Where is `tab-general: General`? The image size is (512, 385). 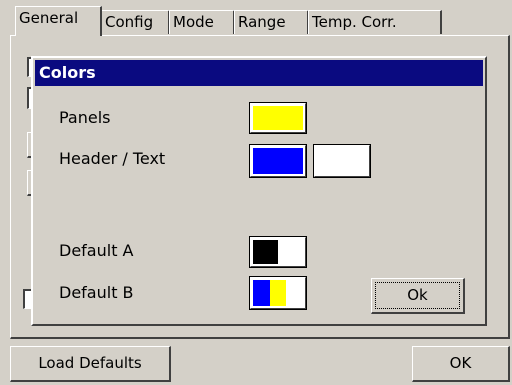 tab-general: General is located at coordinates (58, 21).